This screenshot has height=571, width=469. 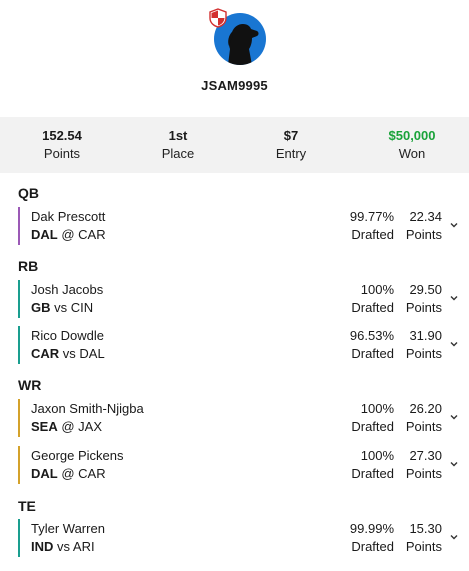 I want to click on stat-value: 1st, so click(x=178, y=135).